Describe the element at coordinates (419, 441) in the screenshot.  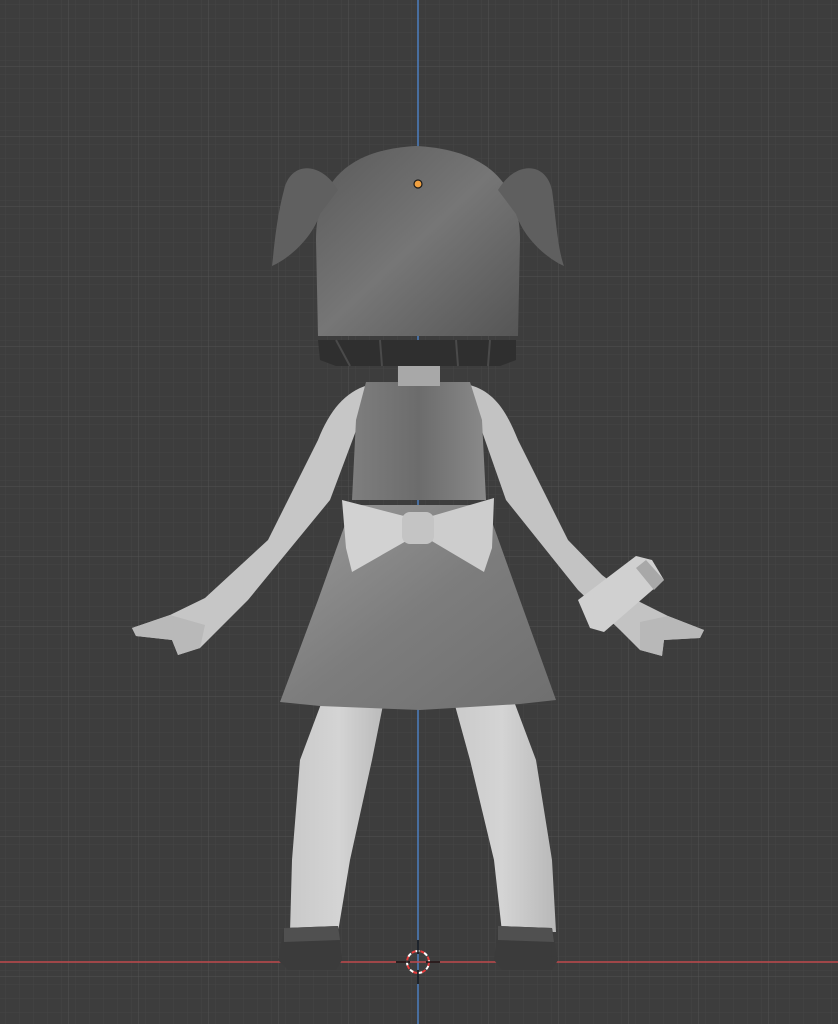
I see `torso` at that location.